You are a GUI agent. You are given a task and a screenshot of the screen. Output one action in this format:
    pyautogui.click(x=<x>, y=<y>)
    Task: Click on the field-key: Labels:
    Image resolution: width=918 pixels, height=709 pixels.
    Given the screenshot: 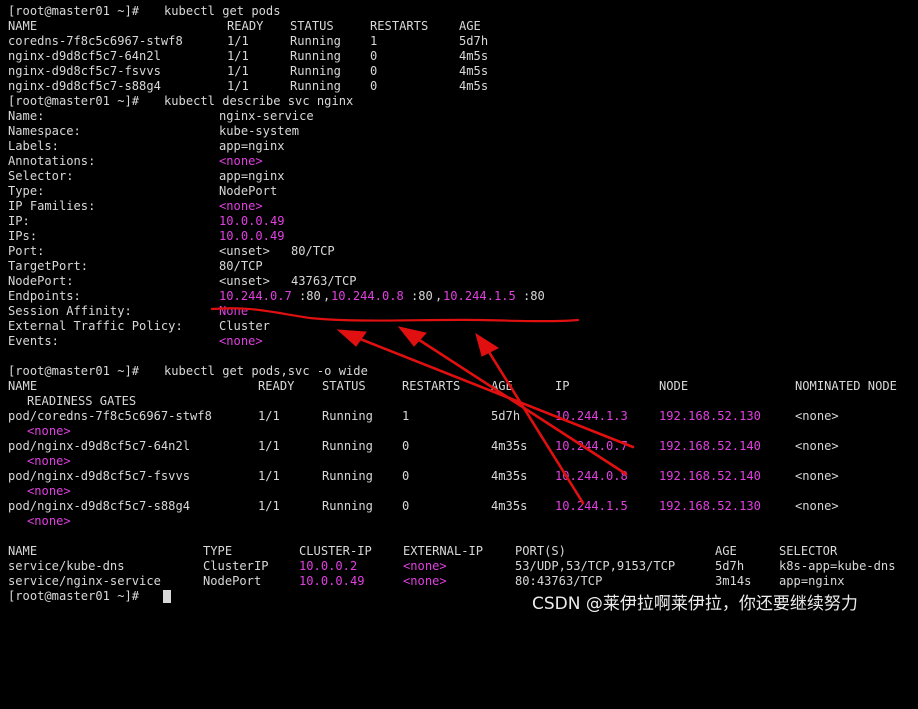 What is the action you would take?
    pyautogui.click(x=33, y=146)
    